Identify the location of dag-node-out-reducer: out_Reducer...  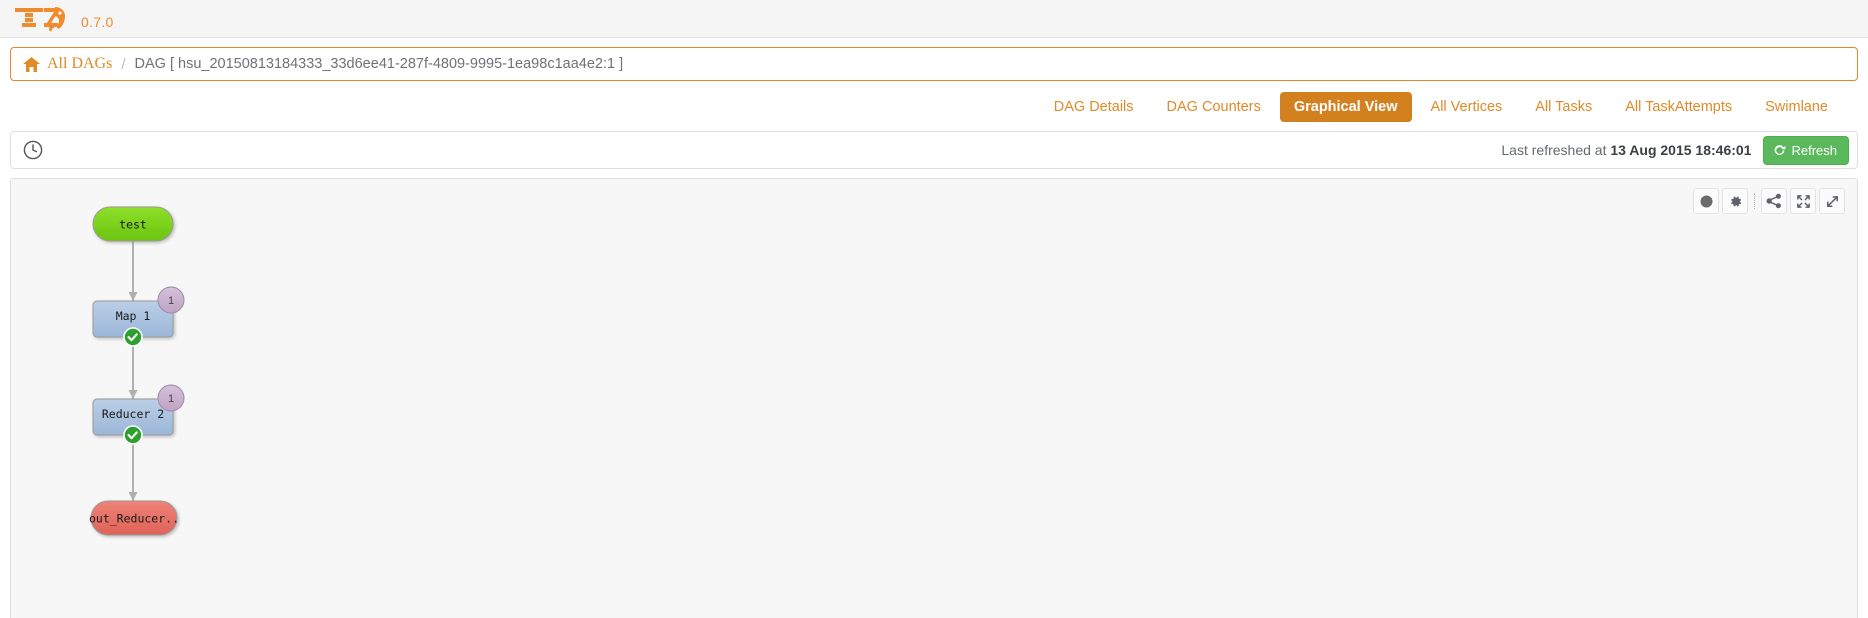
(134, 518).